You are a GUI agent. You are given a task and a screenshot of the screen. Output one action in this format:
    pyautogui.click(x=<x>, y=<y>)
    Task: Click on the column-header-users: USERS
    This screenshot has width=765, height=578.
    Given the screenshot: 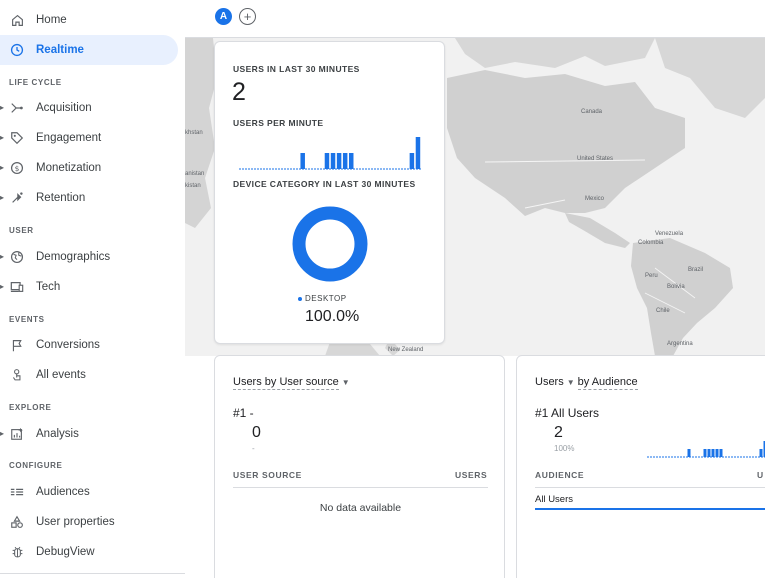 What is the action you would take?
    pyautogui.click(x=471, y=475)
    